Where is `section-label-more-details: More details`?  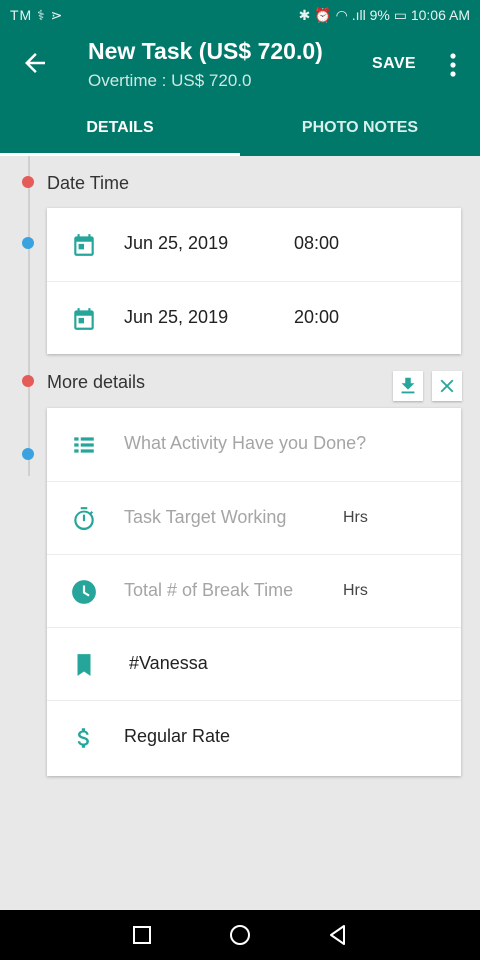 section-label-more-details: More details is located at coordinates (96, 382).